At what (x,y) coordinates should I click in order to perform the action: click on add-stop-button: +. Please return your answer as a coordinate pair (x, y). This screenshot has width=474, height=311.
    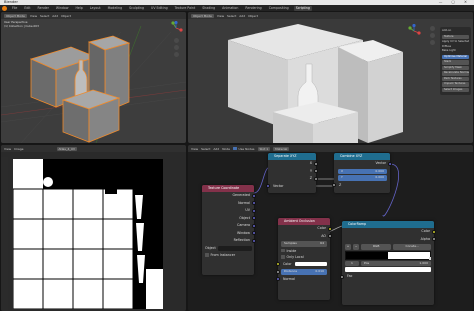
    Looking at the image, I should click on (348, 247).